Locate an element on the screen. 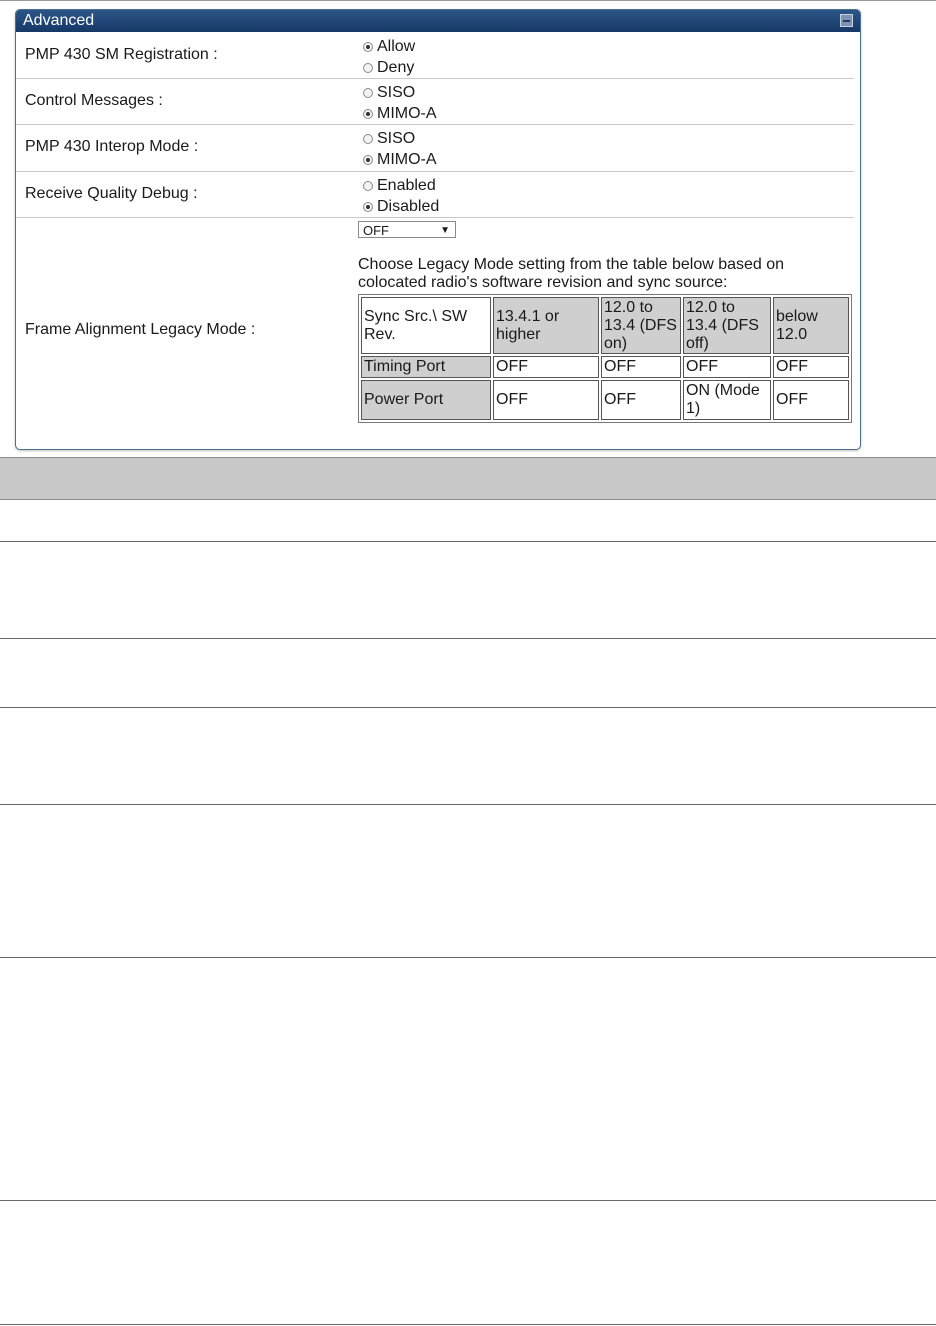 The height and width of the screenshot is (1326, 936). setting-label: Receive Quality Debug : is located at coordinates (111, 193).